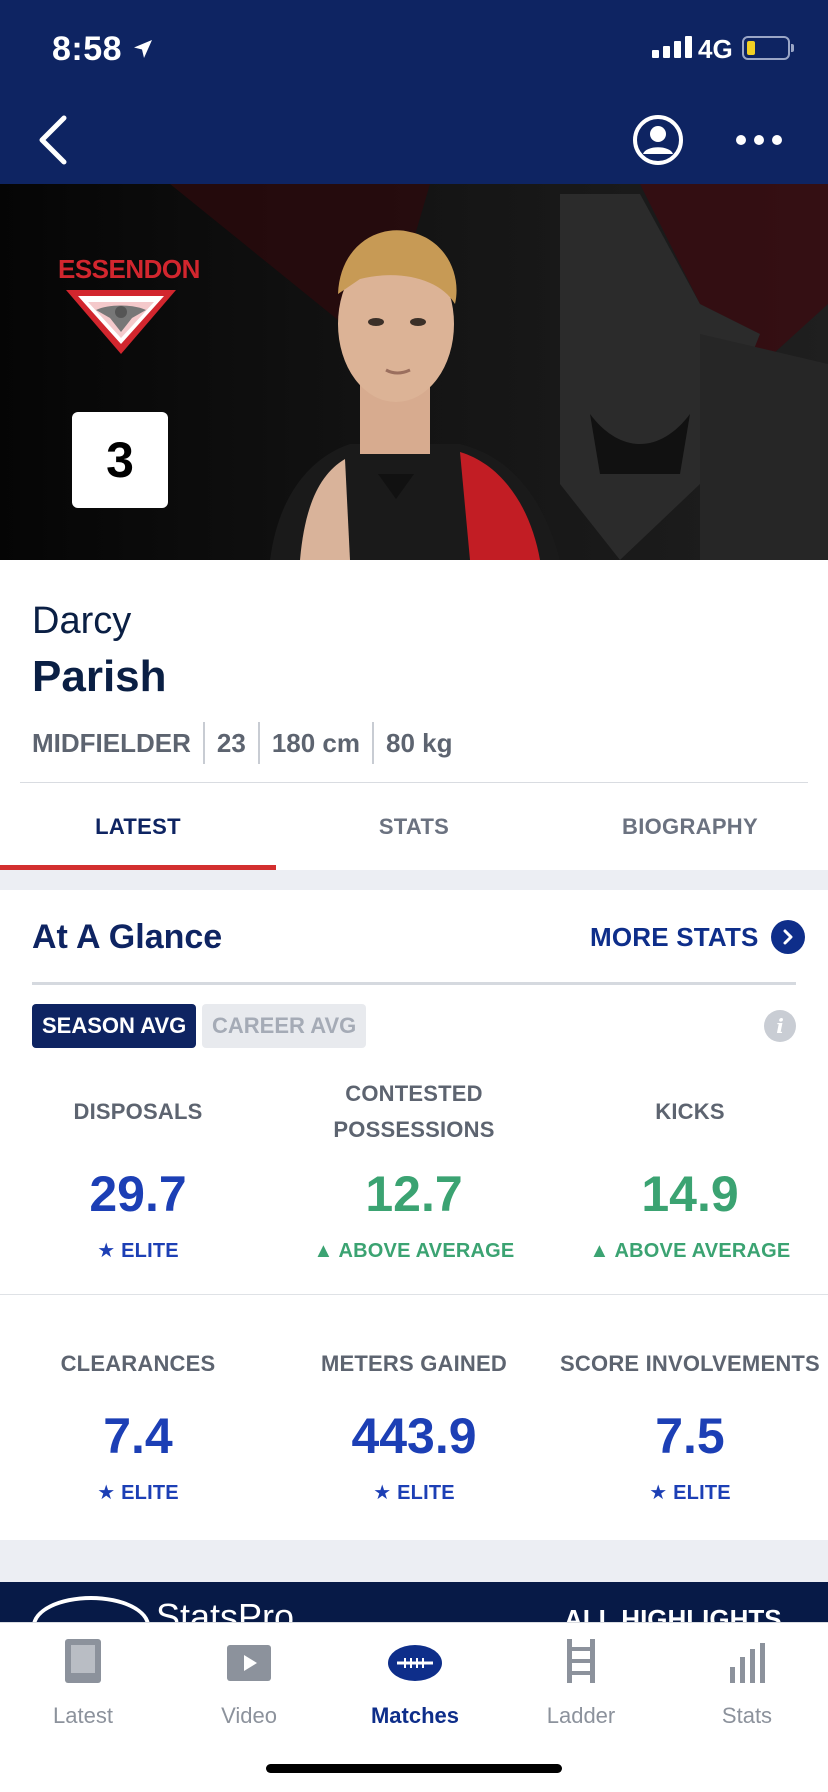  I want to click on stat-label: SCORE INVOLVEMENTS, so click(690, 1363).